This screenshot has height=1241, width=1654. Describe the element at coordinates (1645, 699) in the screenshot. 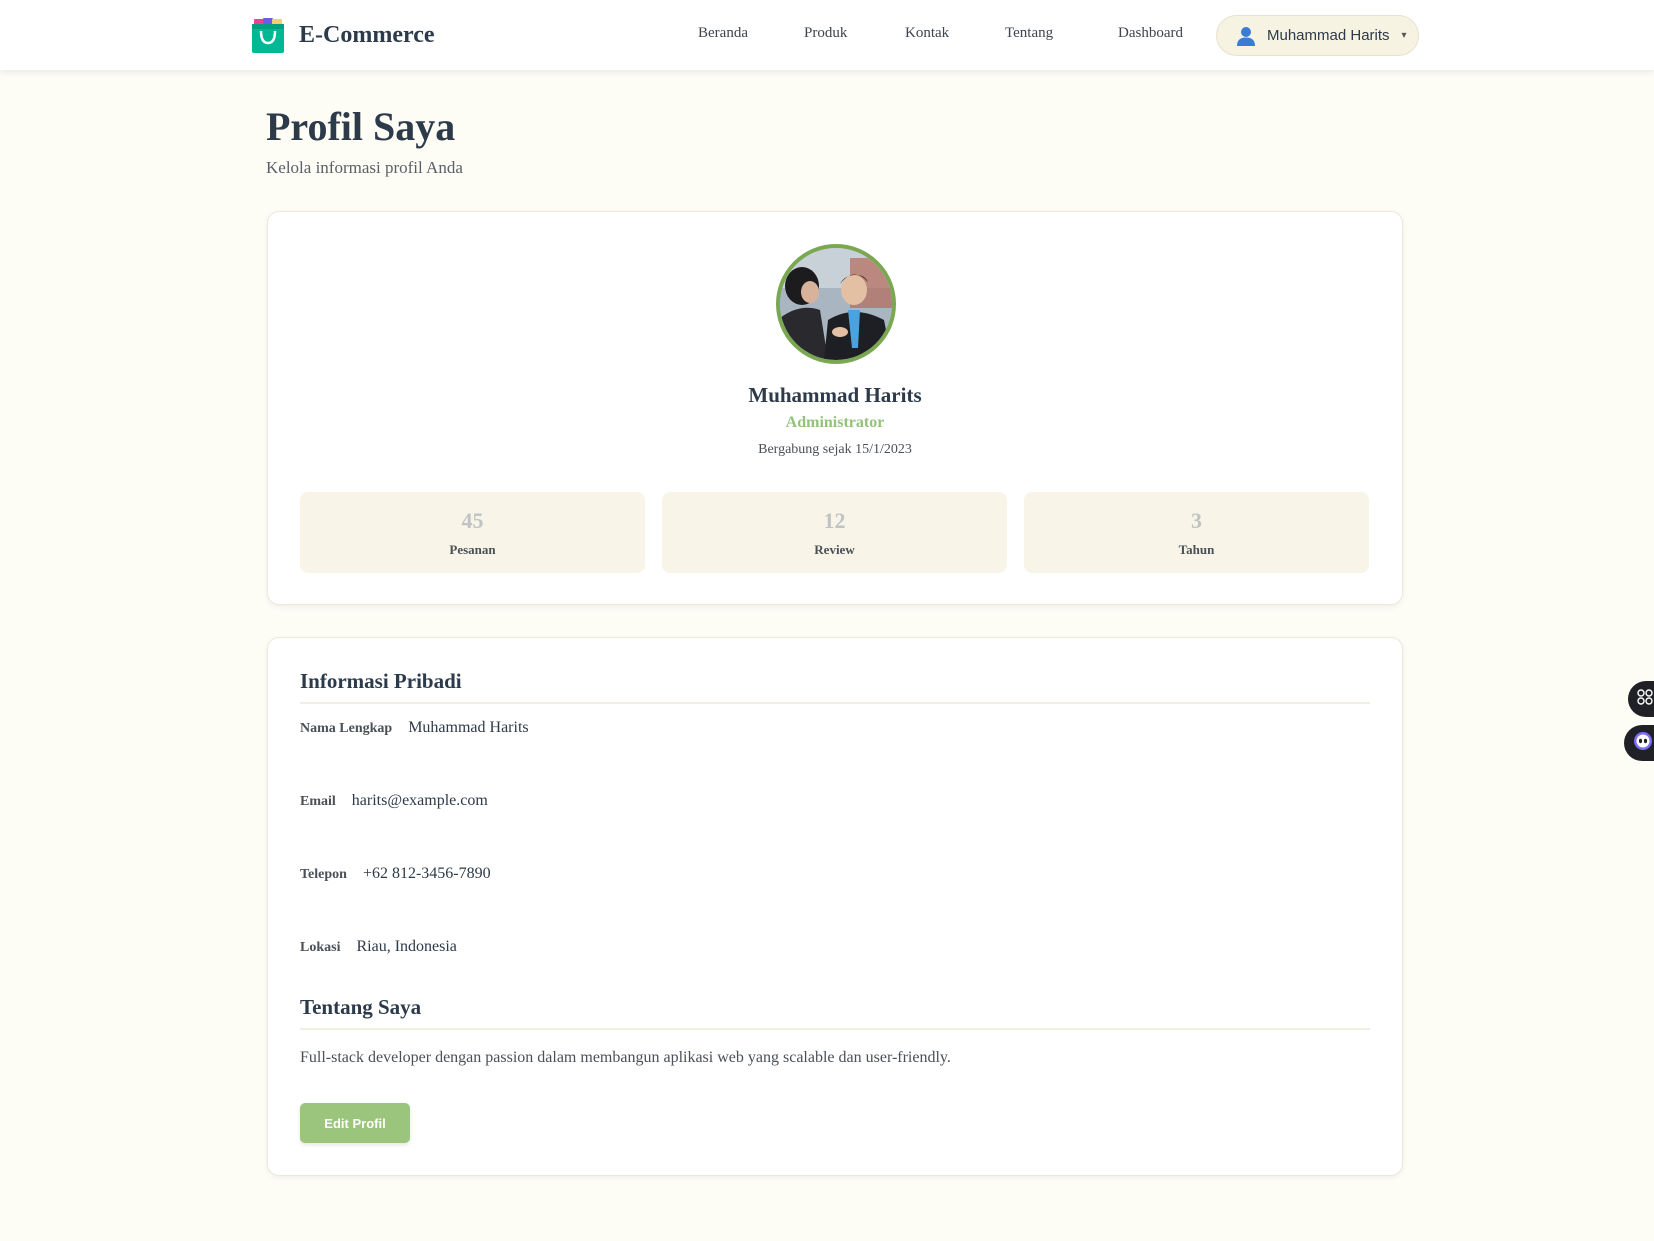

I see `apps-grid-icon` at that location.